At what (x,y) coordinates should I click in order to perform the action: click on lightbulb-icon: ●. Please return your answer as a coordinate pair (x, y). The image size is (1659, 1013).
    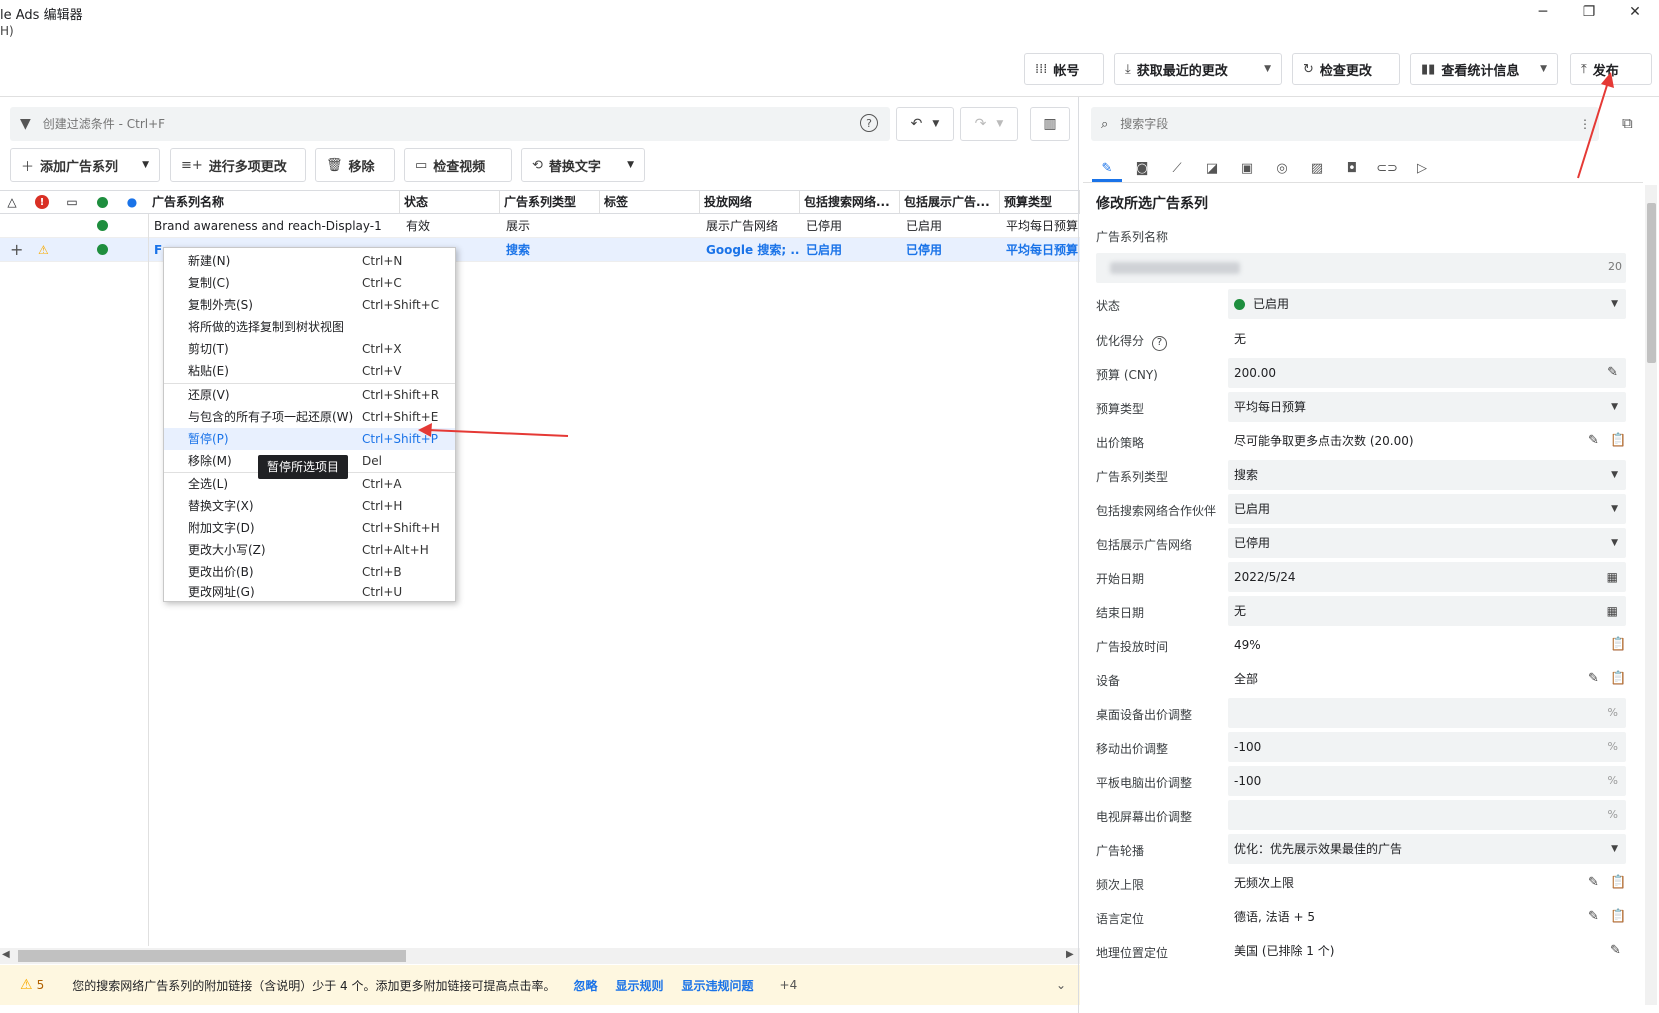
    Looking at the image, I should click on (132, 202).